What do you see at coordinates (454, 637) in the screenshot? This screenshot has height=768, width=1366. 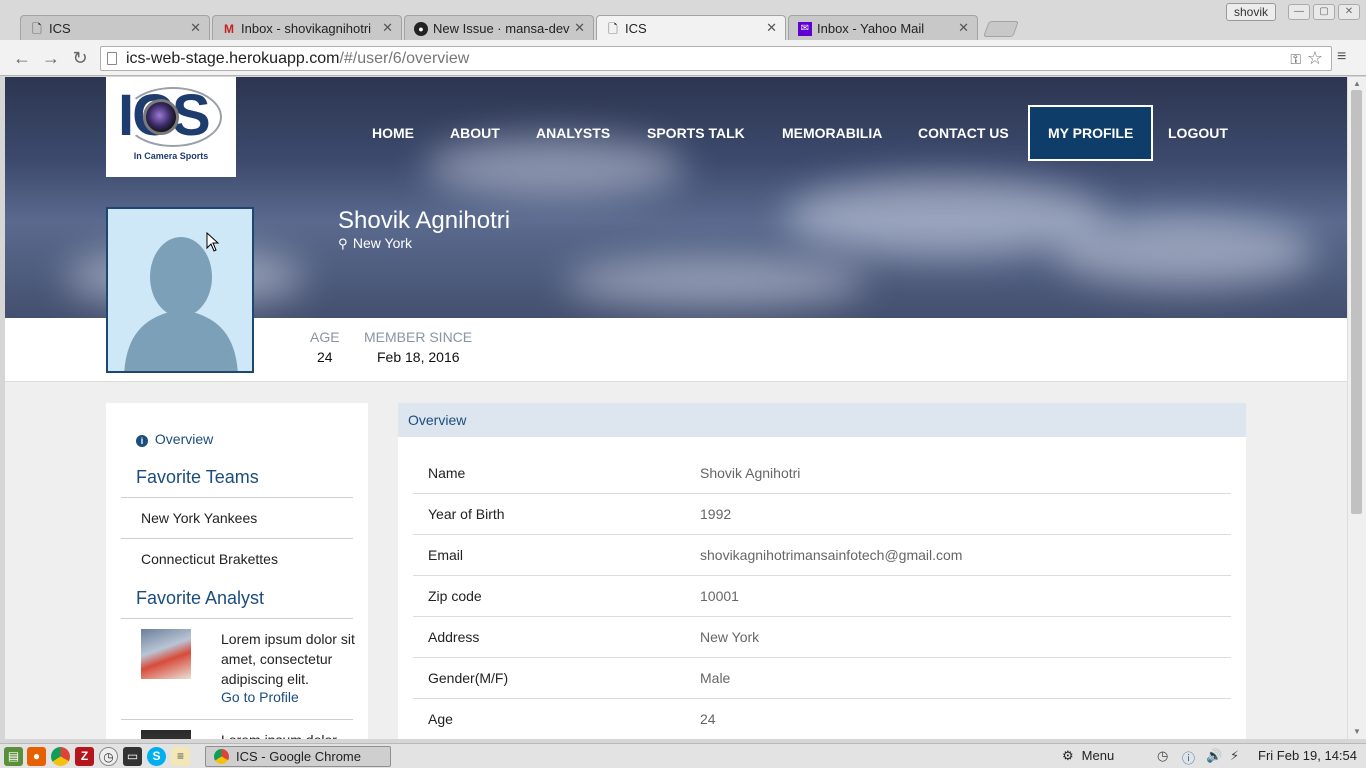 I see `field-label: Address` at bounding box center [454, 637].